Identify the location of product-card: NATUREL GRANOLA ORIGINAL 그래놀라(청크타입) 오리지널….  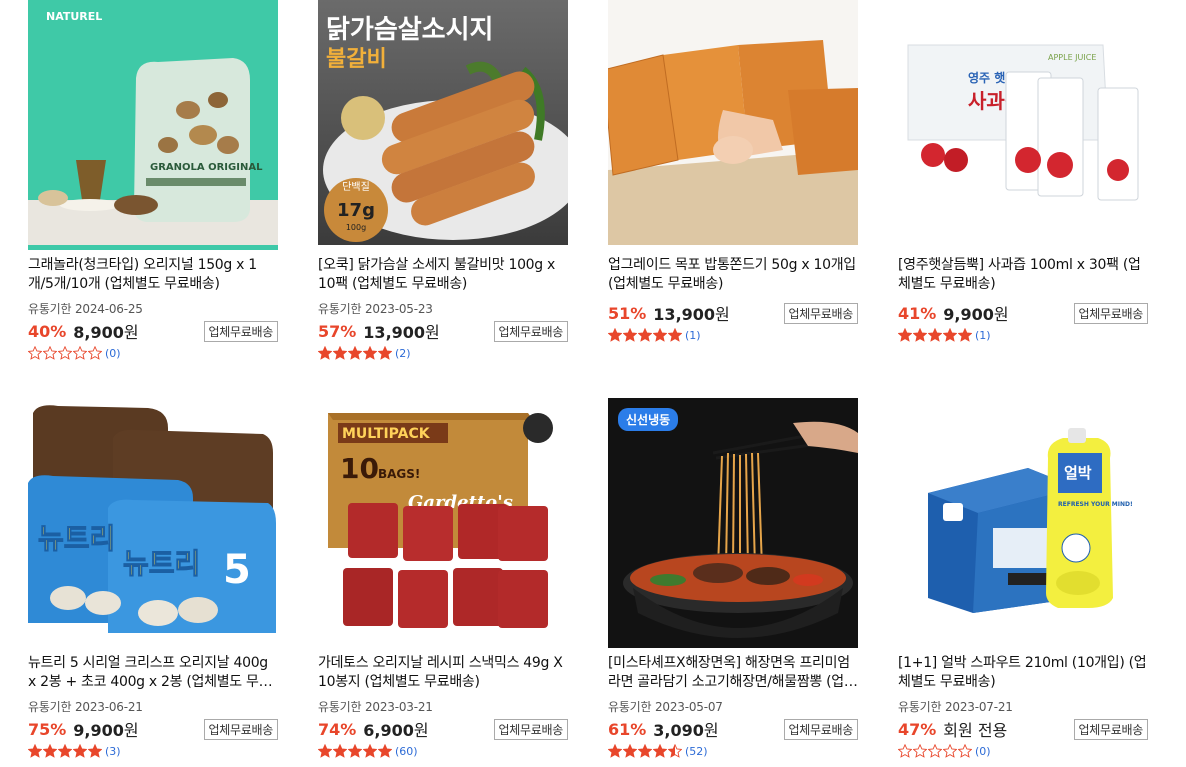
(153, 181).